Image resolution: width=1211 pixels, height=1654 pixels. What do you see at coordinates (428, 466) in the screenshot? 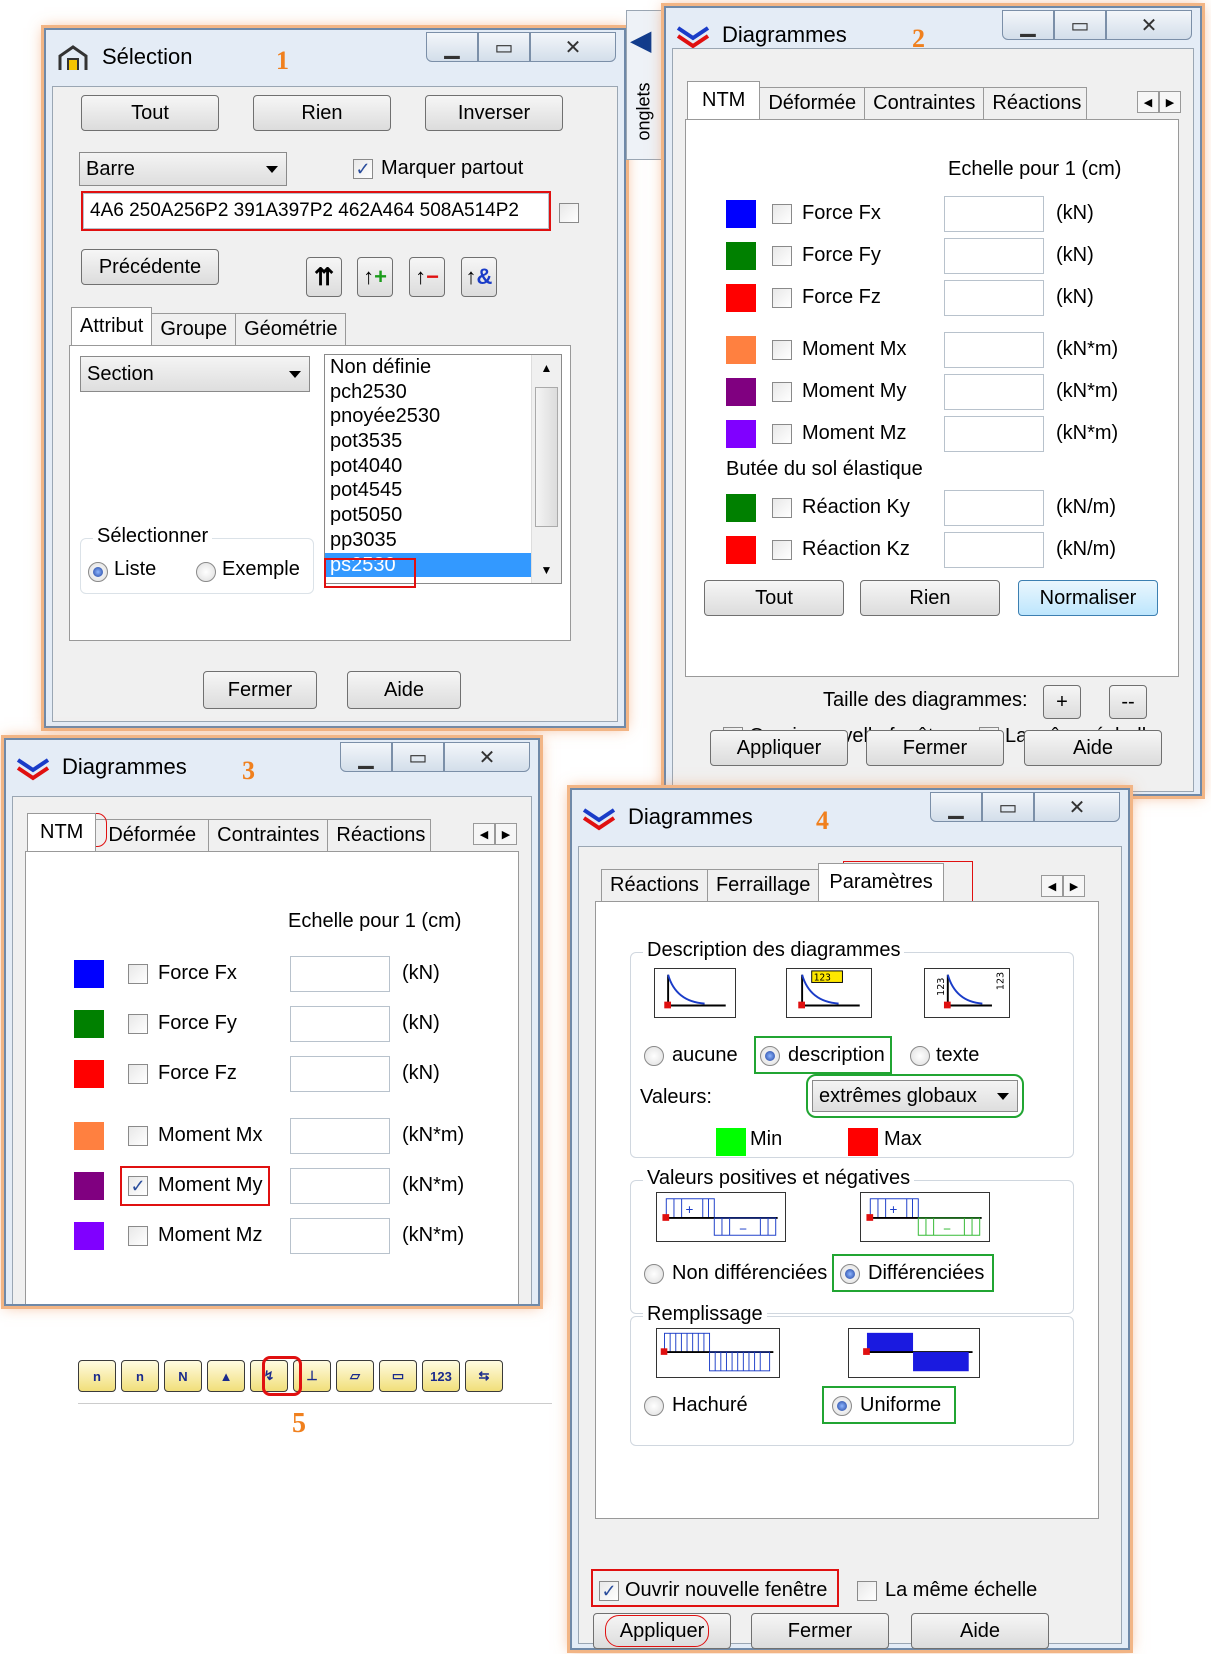
I see `list-item: pot4040` at bounding box center [428, 466].